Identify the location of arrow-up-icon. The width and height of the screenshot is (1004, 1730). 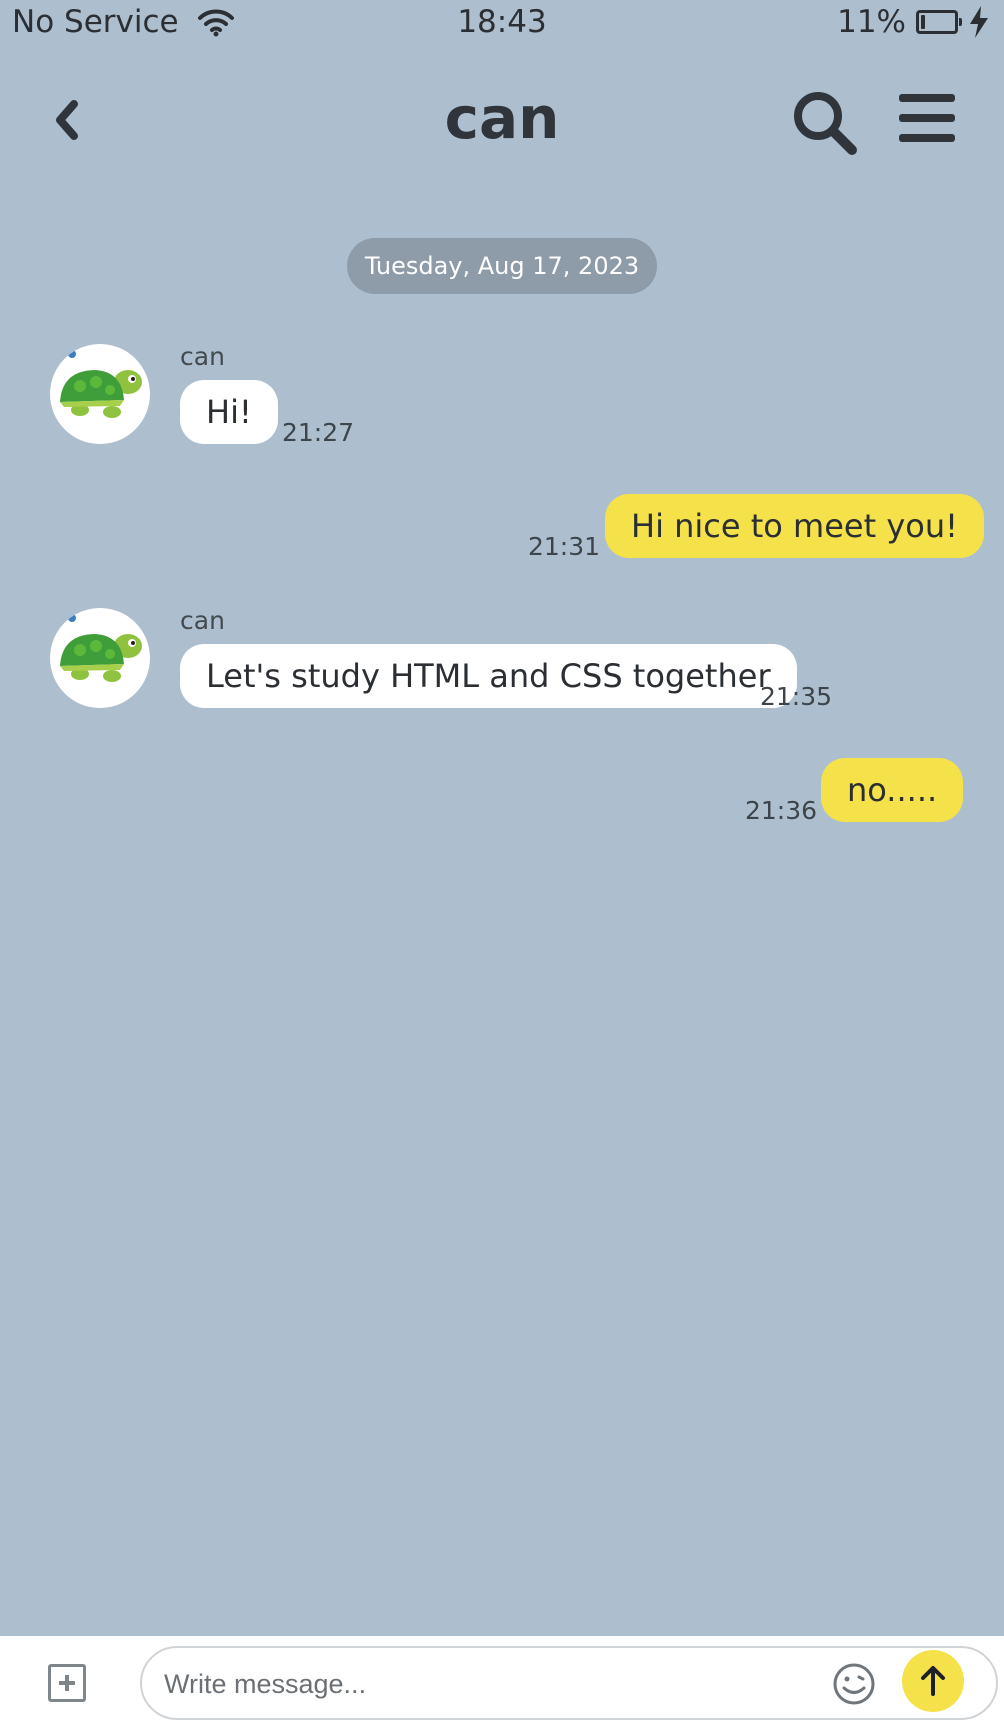
(933, 1681).